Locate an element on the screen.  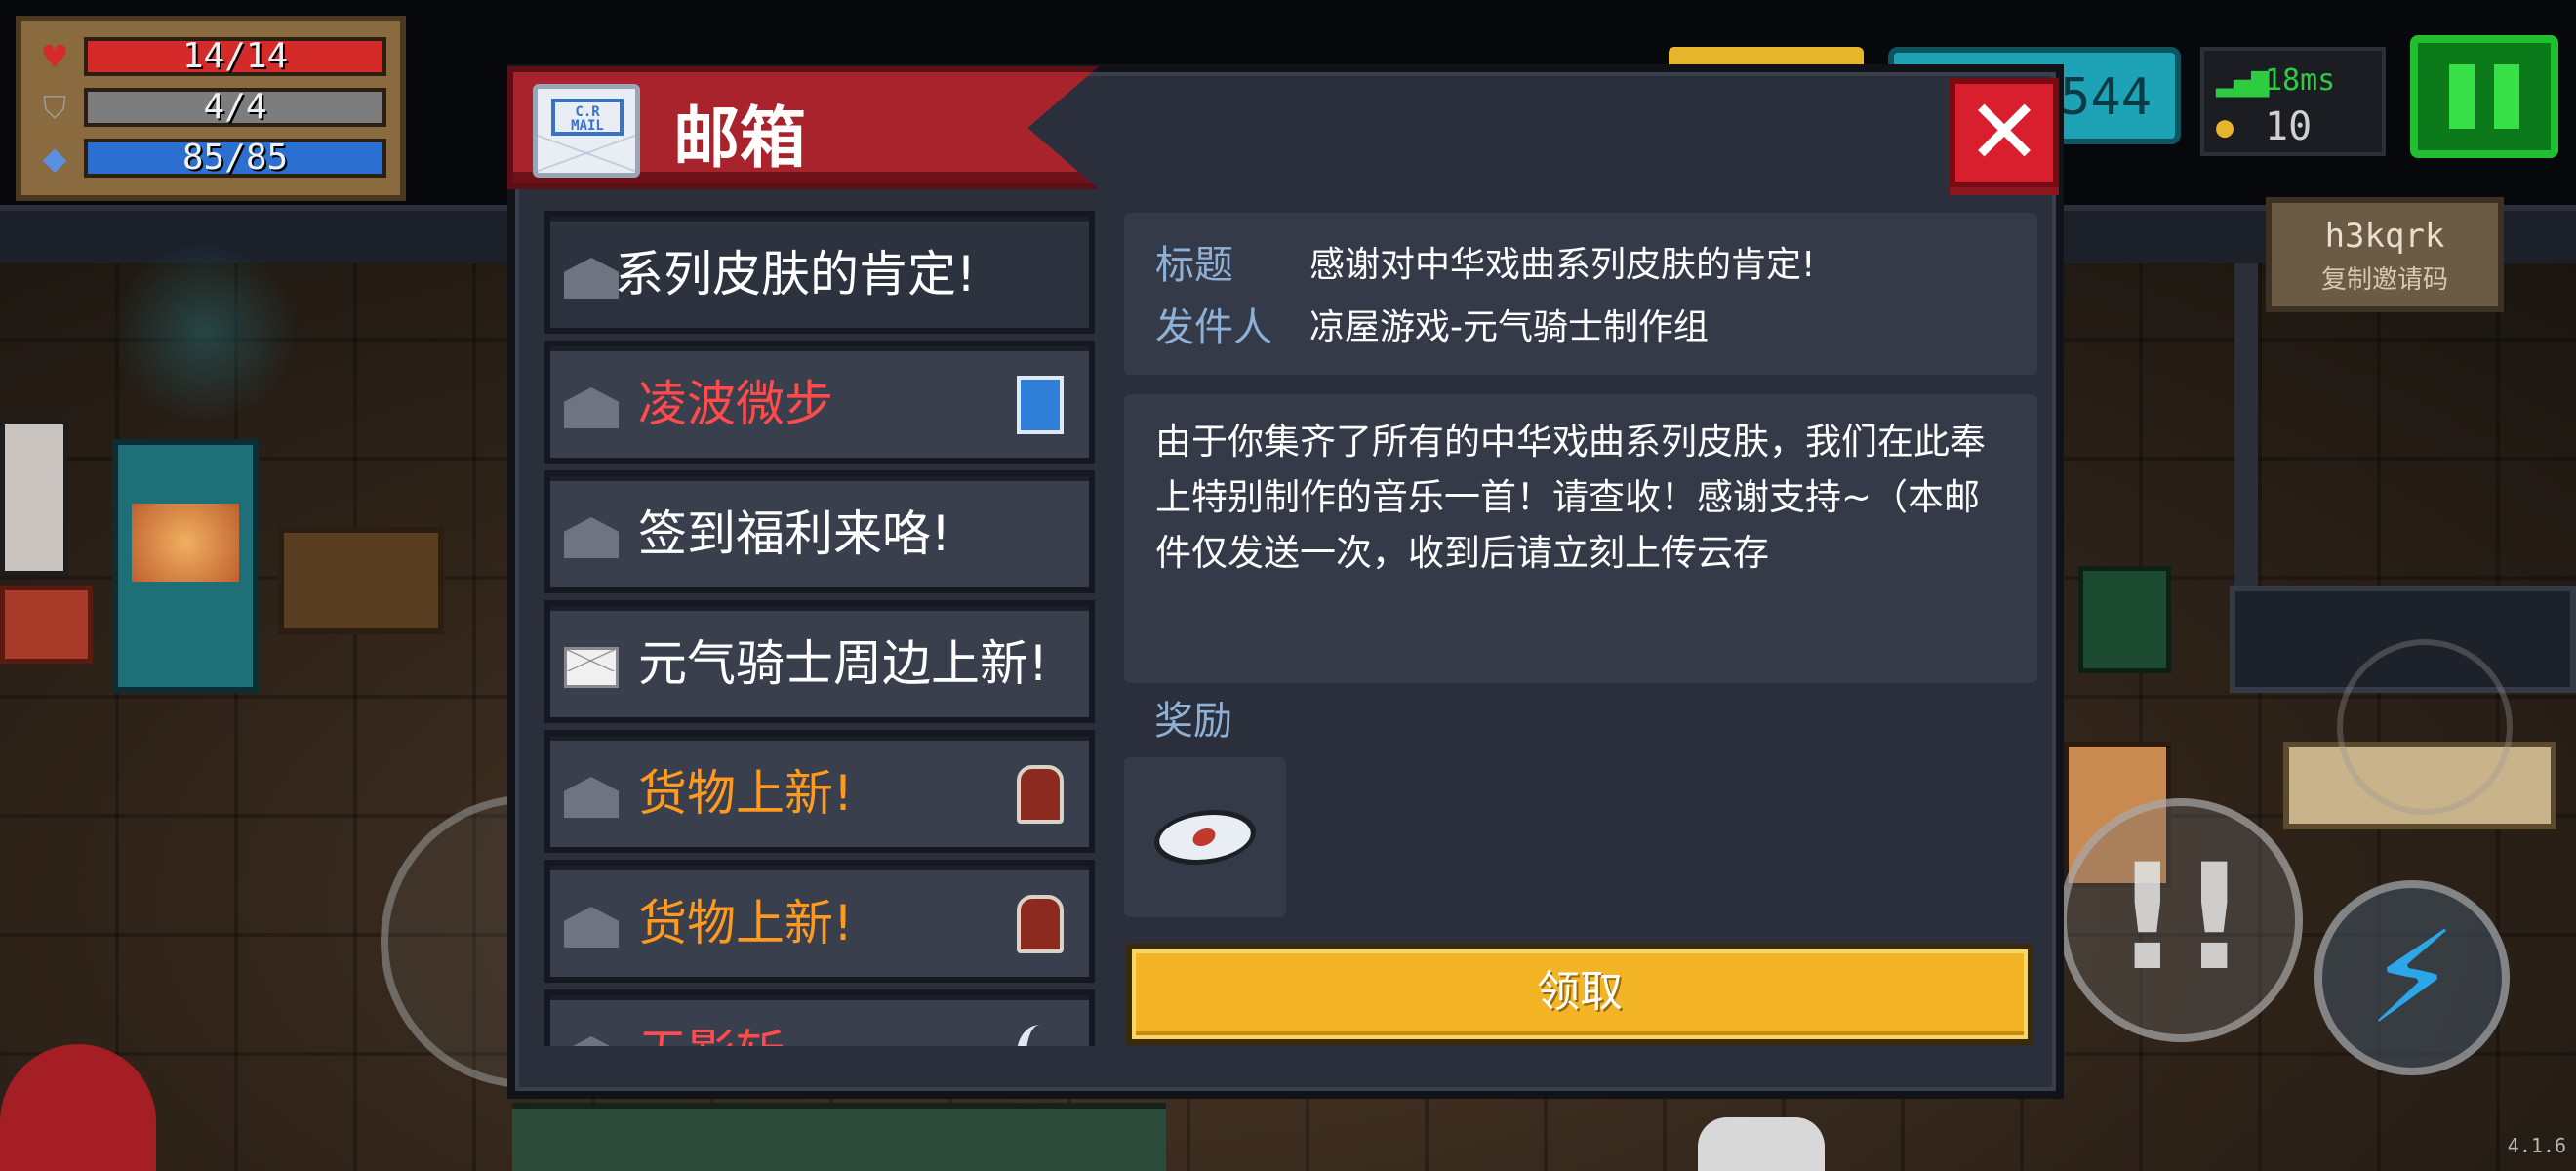
claim-button: 领取 is located at coordinates (1579, 994).